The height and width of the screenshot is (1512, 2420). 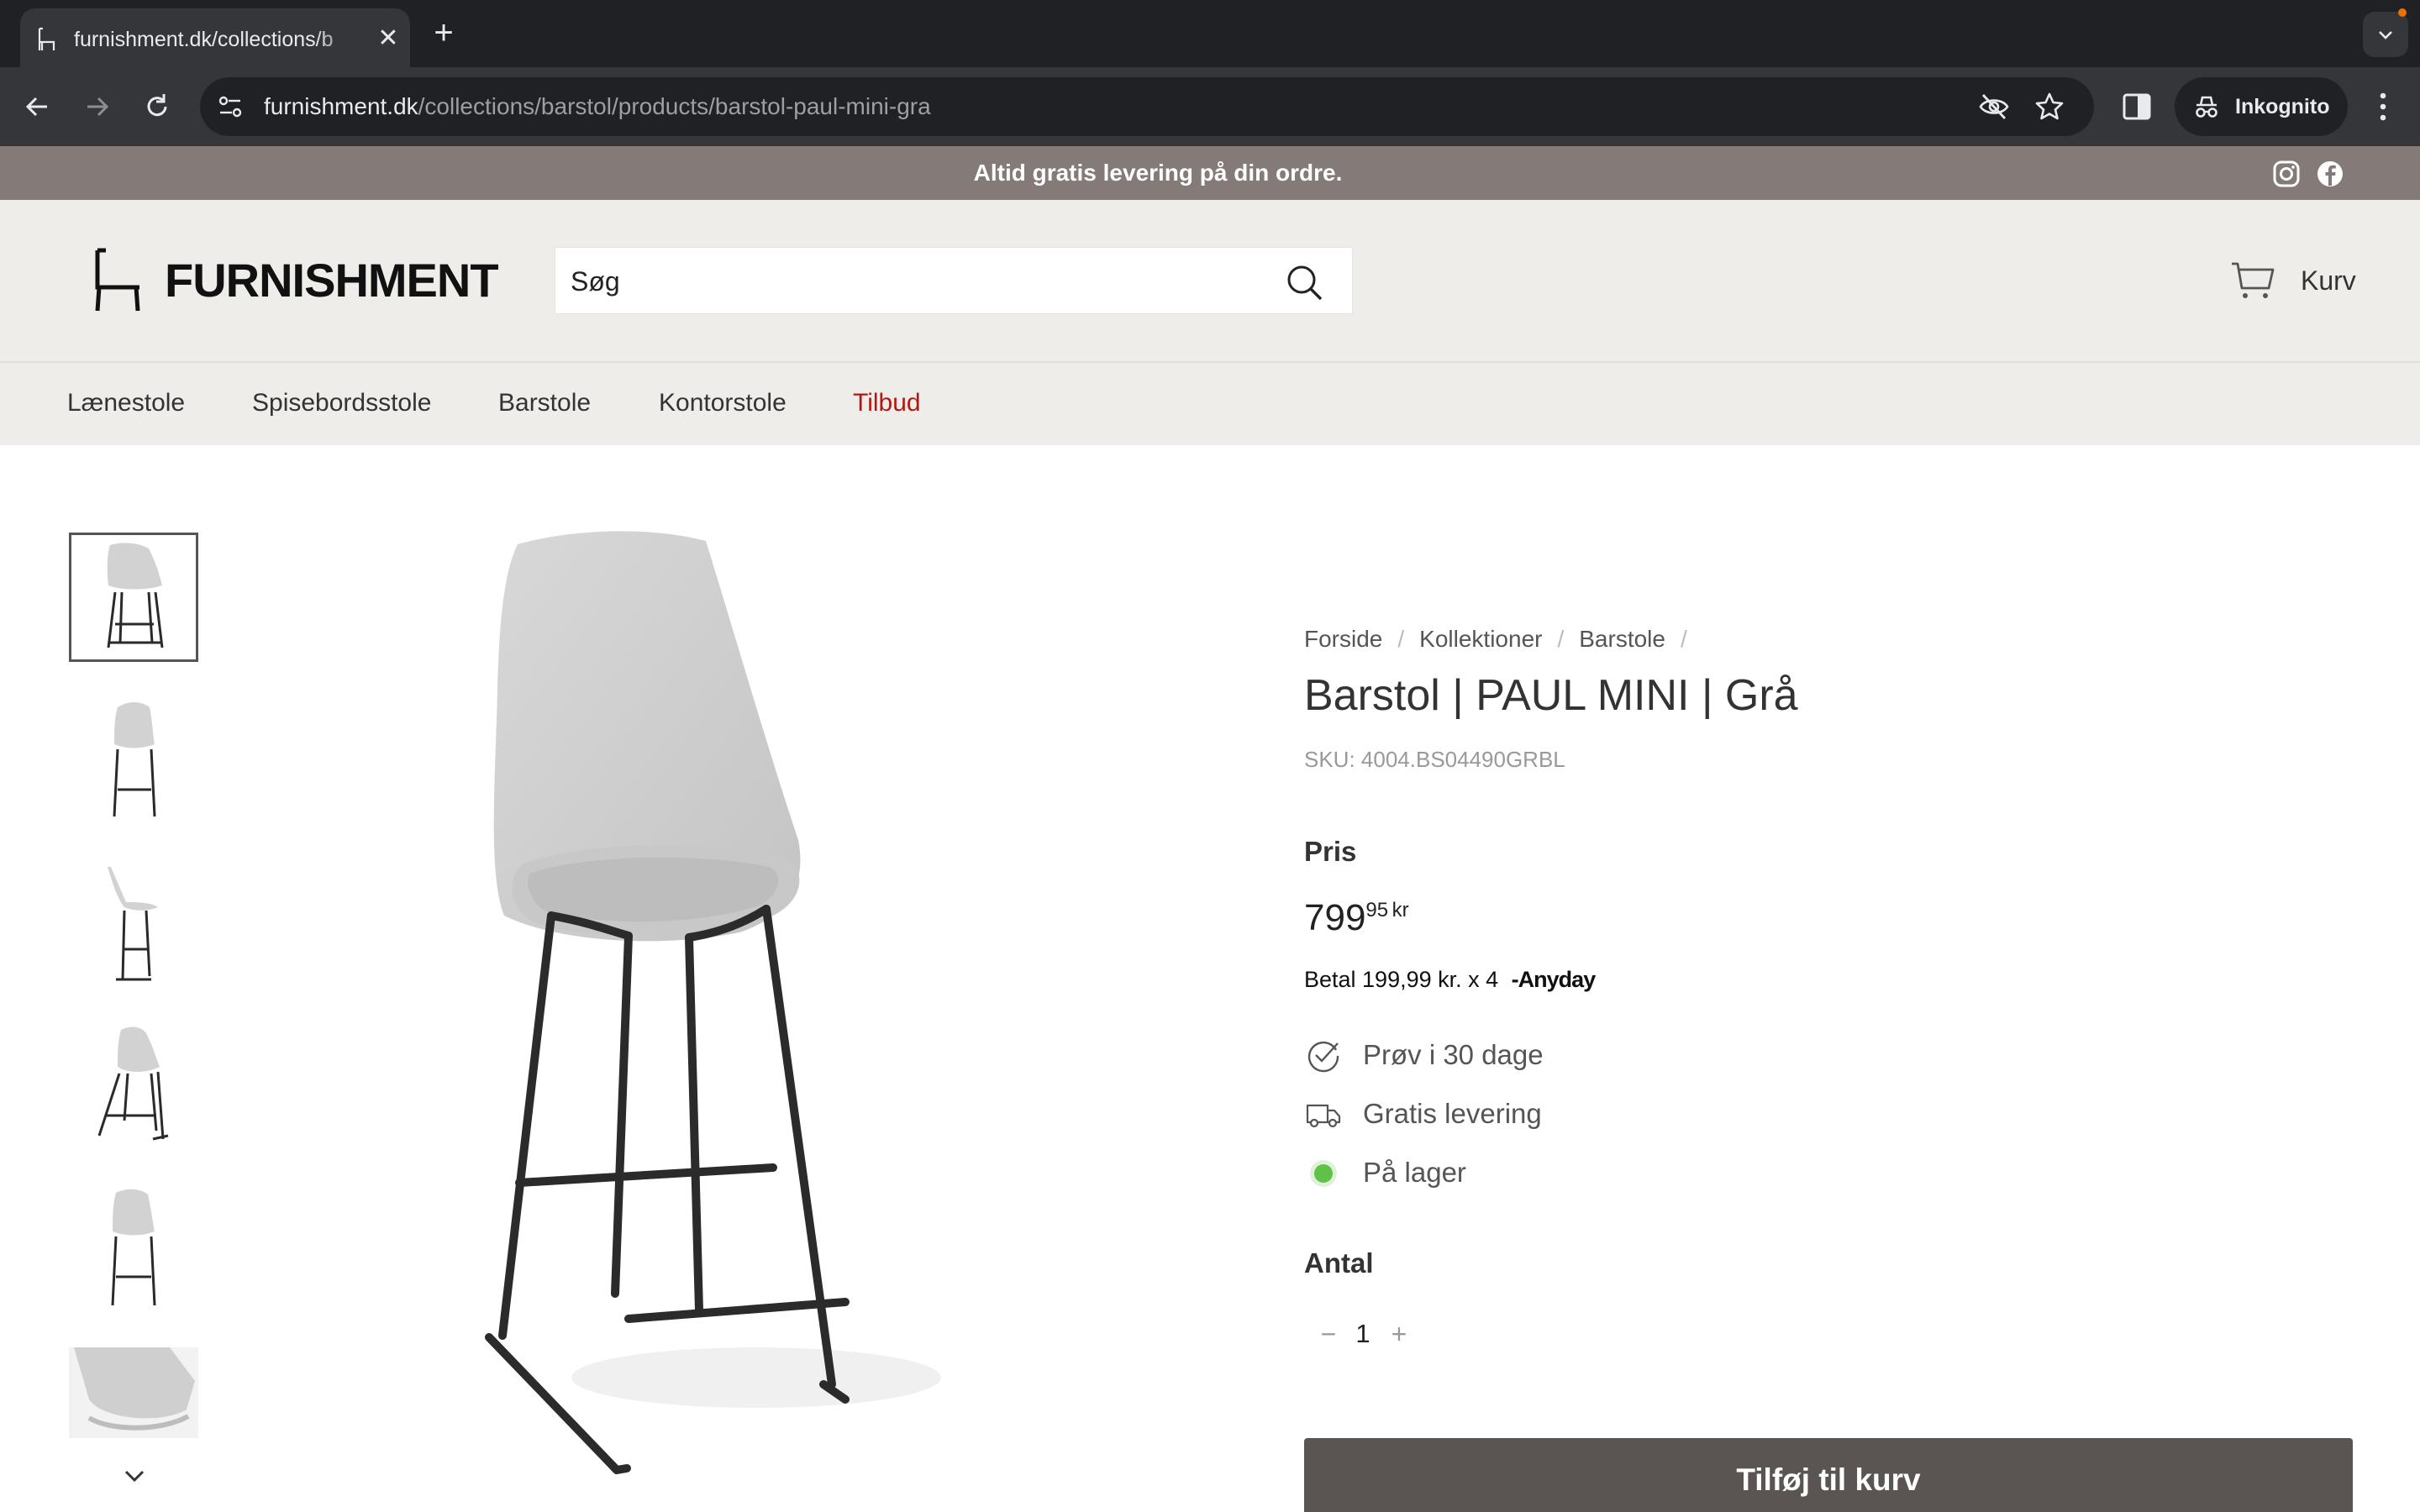 What do you see at coordinates (1339, 1262) in the screenshot?
I see `quantity-label: Antal` at bounding box center [1339, 1262].